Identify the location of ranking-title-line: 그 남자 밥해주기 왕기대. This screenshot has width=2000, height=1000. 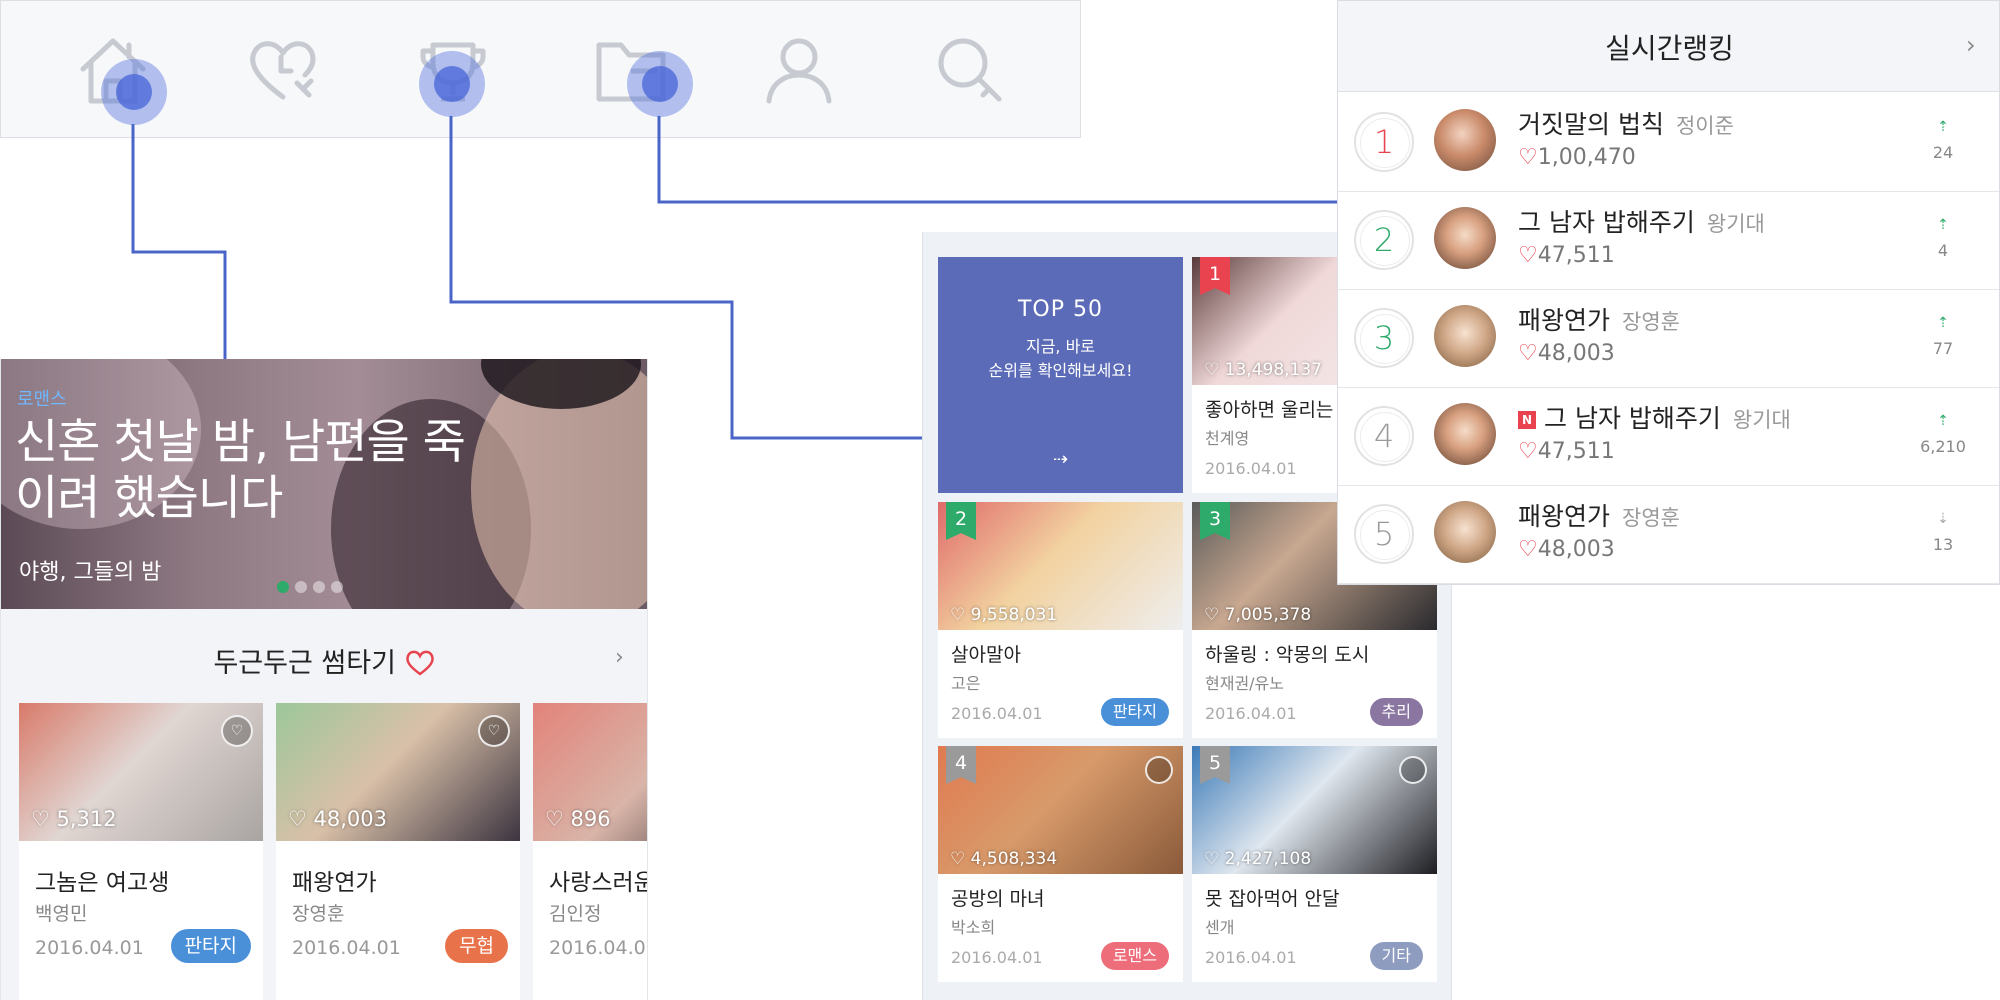
(1641, 221).